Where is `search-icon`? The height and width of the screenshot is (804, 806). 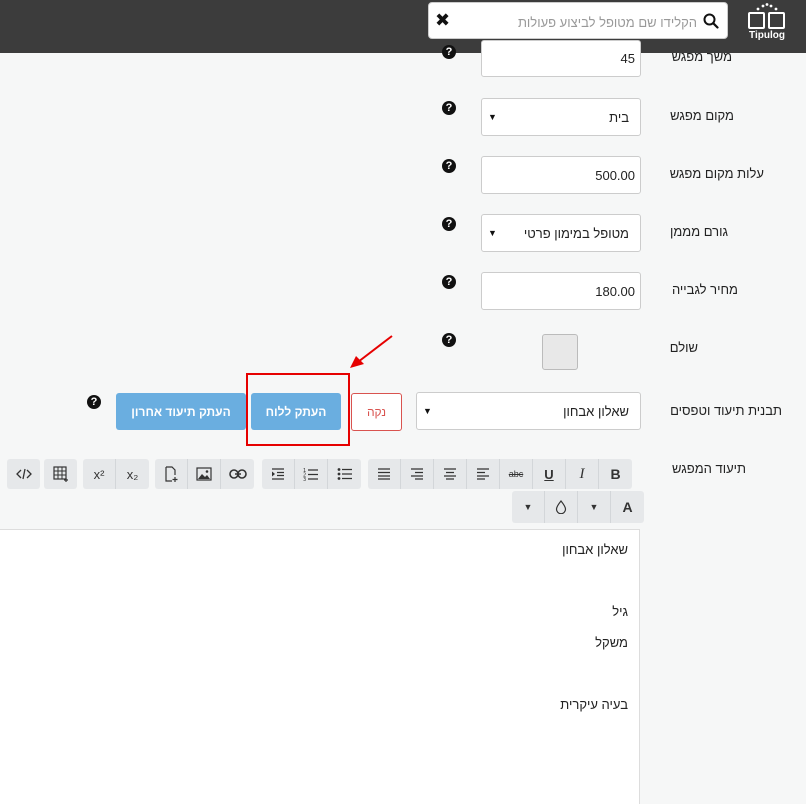
search-icon is located at coordinates (711, 21).